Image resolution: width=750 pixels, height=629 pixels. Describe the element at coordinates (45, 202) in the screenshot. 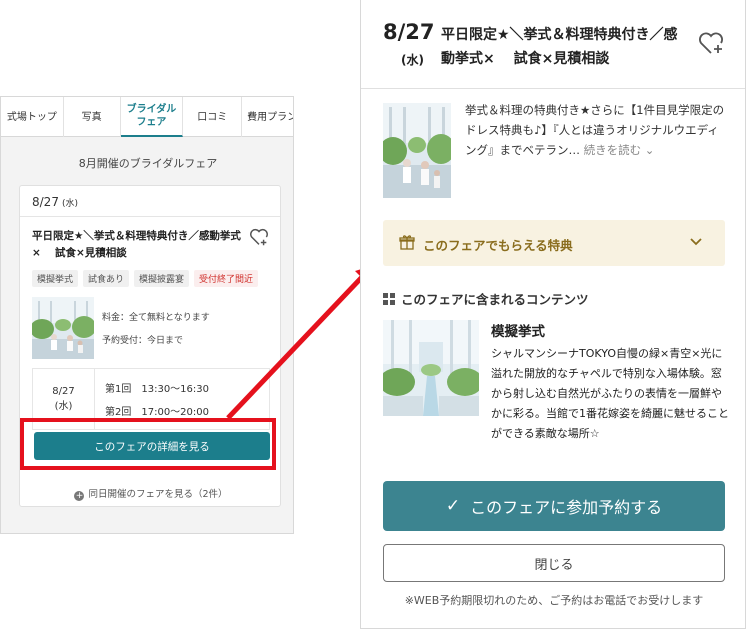

I see `date-text: 8/27` at that location.